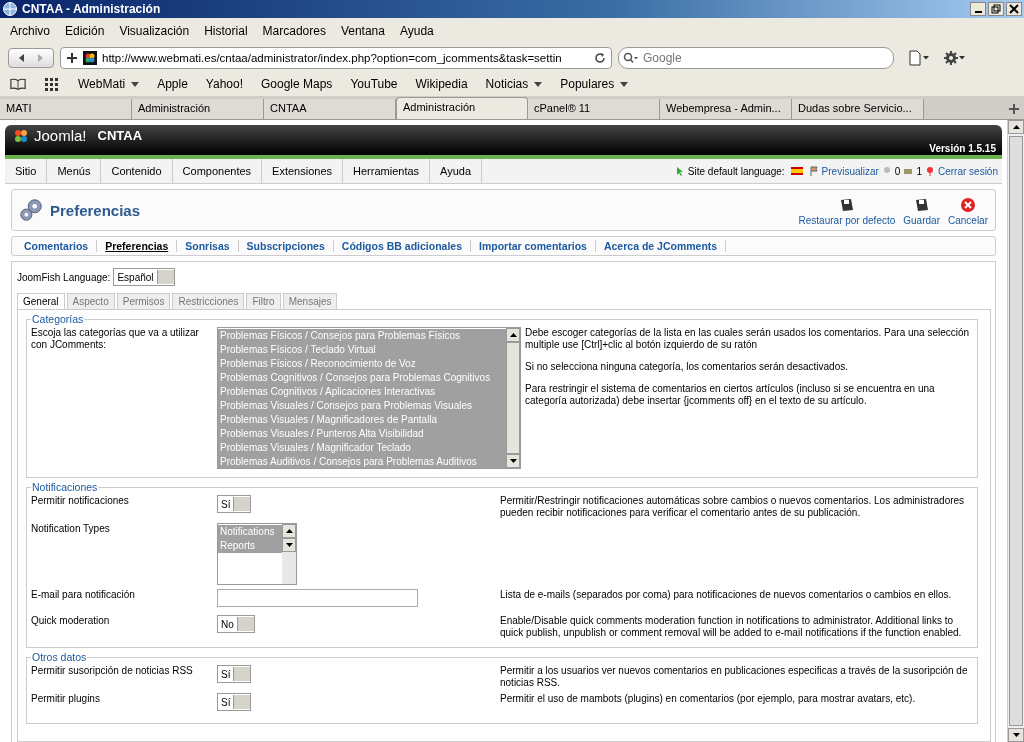 This screenshot has height=742, width=1024. I want to click on menu-item: Ayuda, so click(416, 31).